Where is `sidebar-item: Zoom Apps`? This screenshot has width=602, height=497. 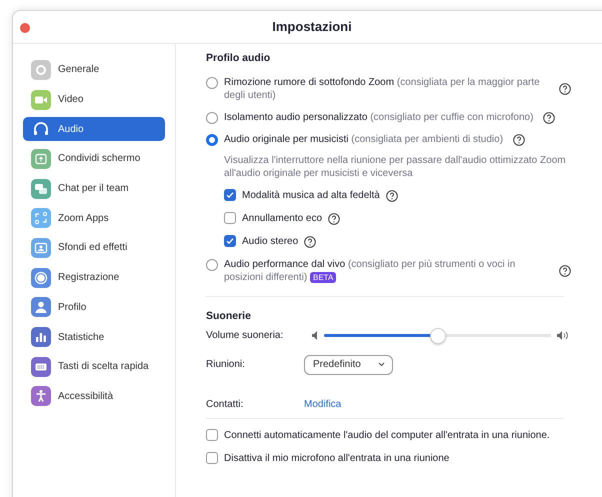 sidebar-item: Zoom Apps is located at coordinates (94, 218).